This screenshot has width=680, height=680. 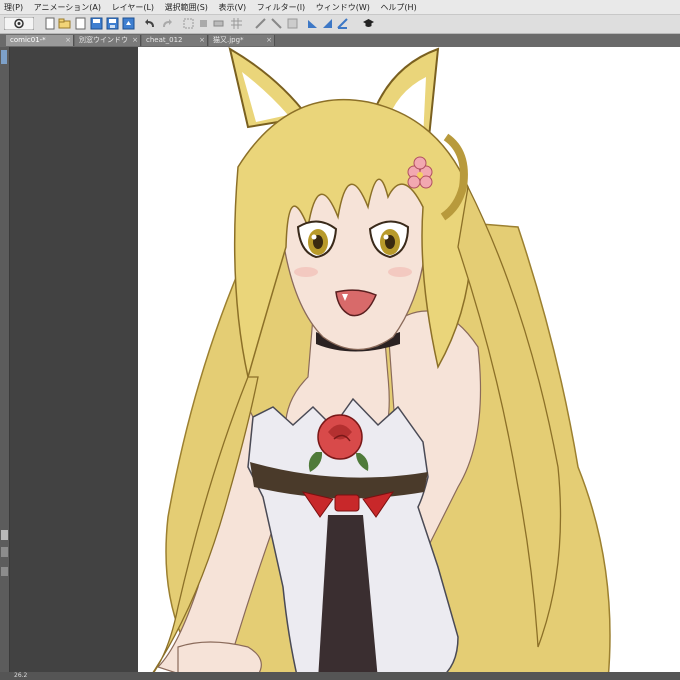 What do you see at coordinates (368, 23) in the screenshot?
I see `settings-icon` at bounding box center [368, 23].